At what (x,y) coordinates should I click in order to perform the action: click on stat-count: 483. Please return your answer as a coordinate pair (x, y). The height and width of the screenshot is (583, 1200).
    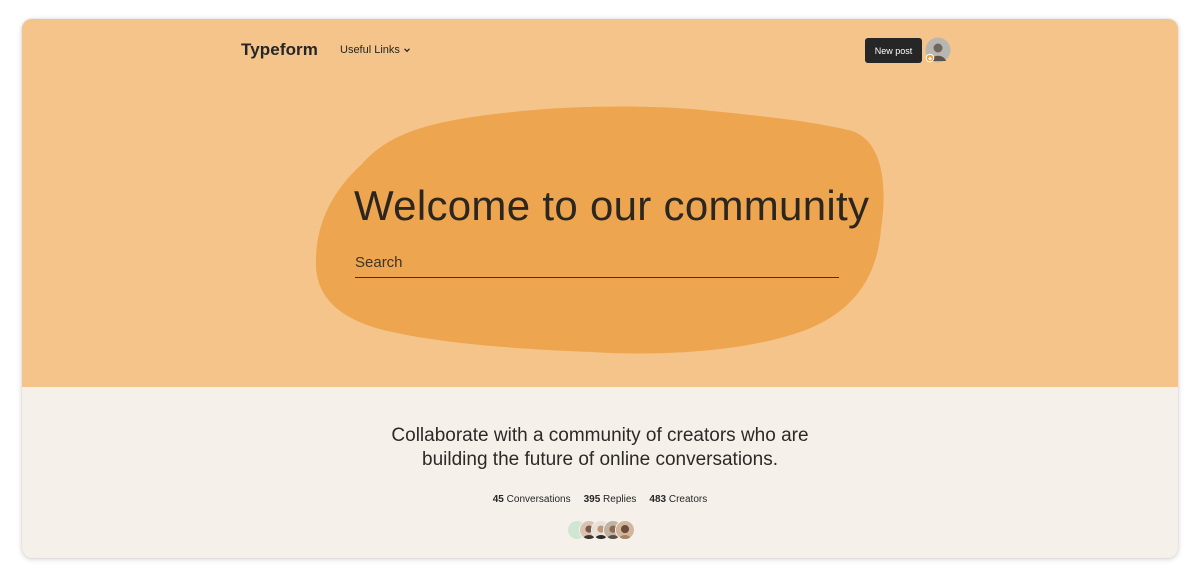
    Looking at the image, I should click on (658, 499).